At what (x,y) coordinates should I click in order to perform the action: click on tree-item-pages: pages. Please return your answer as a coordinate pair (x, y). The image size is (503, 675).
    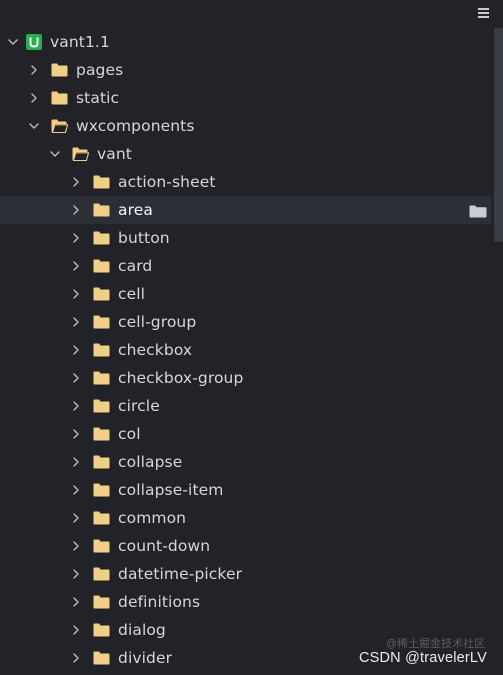
    Looking at the image, I should click on (245, 70).